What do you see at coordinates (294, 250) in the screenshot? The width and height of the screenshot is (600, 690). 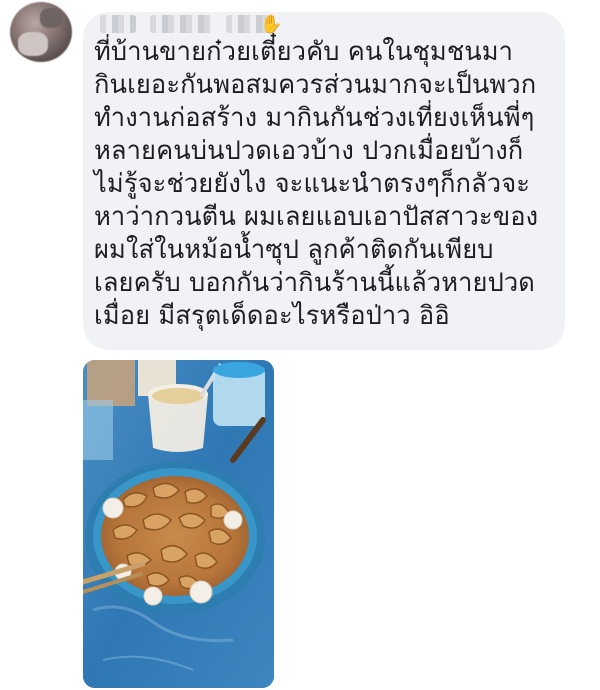 I see `message-line: ผมใส่ในหม้อน้ำซุป ลูกค้าติดกันเพียบ` at bounding box center [294, 250].